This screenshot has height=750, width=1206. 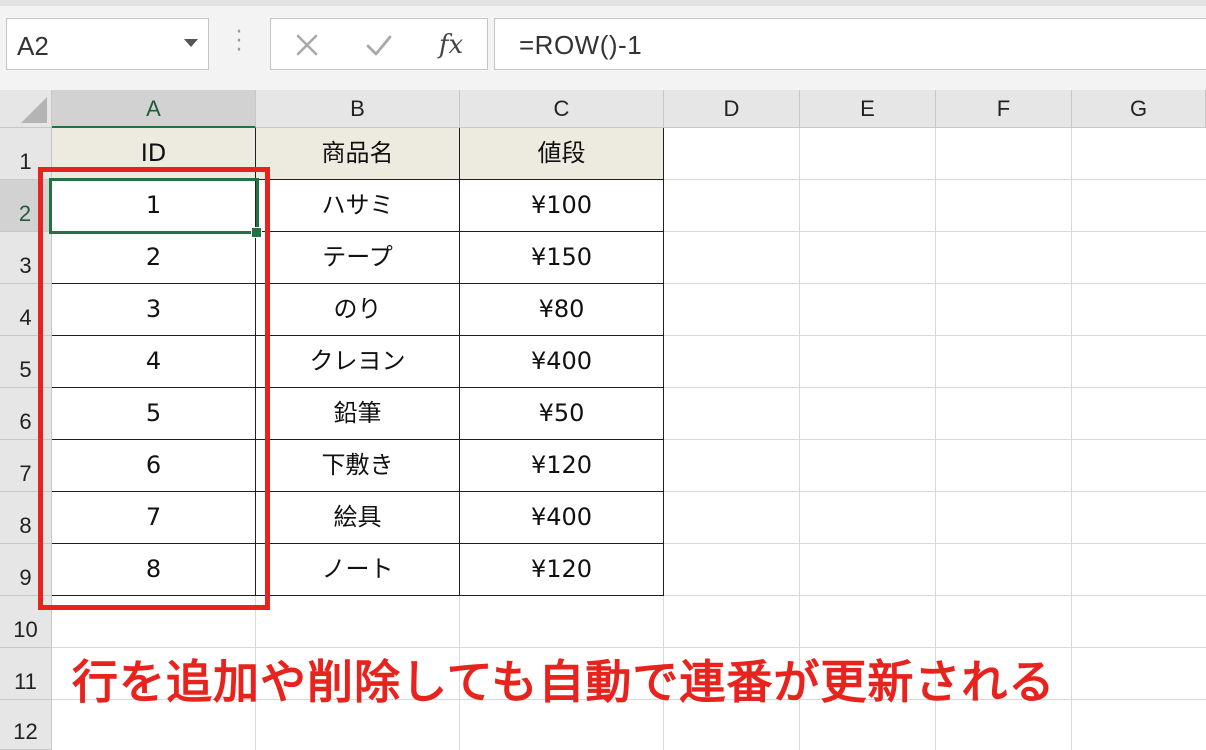 I want to click on name-box: A2, so click(x=107, y=44).